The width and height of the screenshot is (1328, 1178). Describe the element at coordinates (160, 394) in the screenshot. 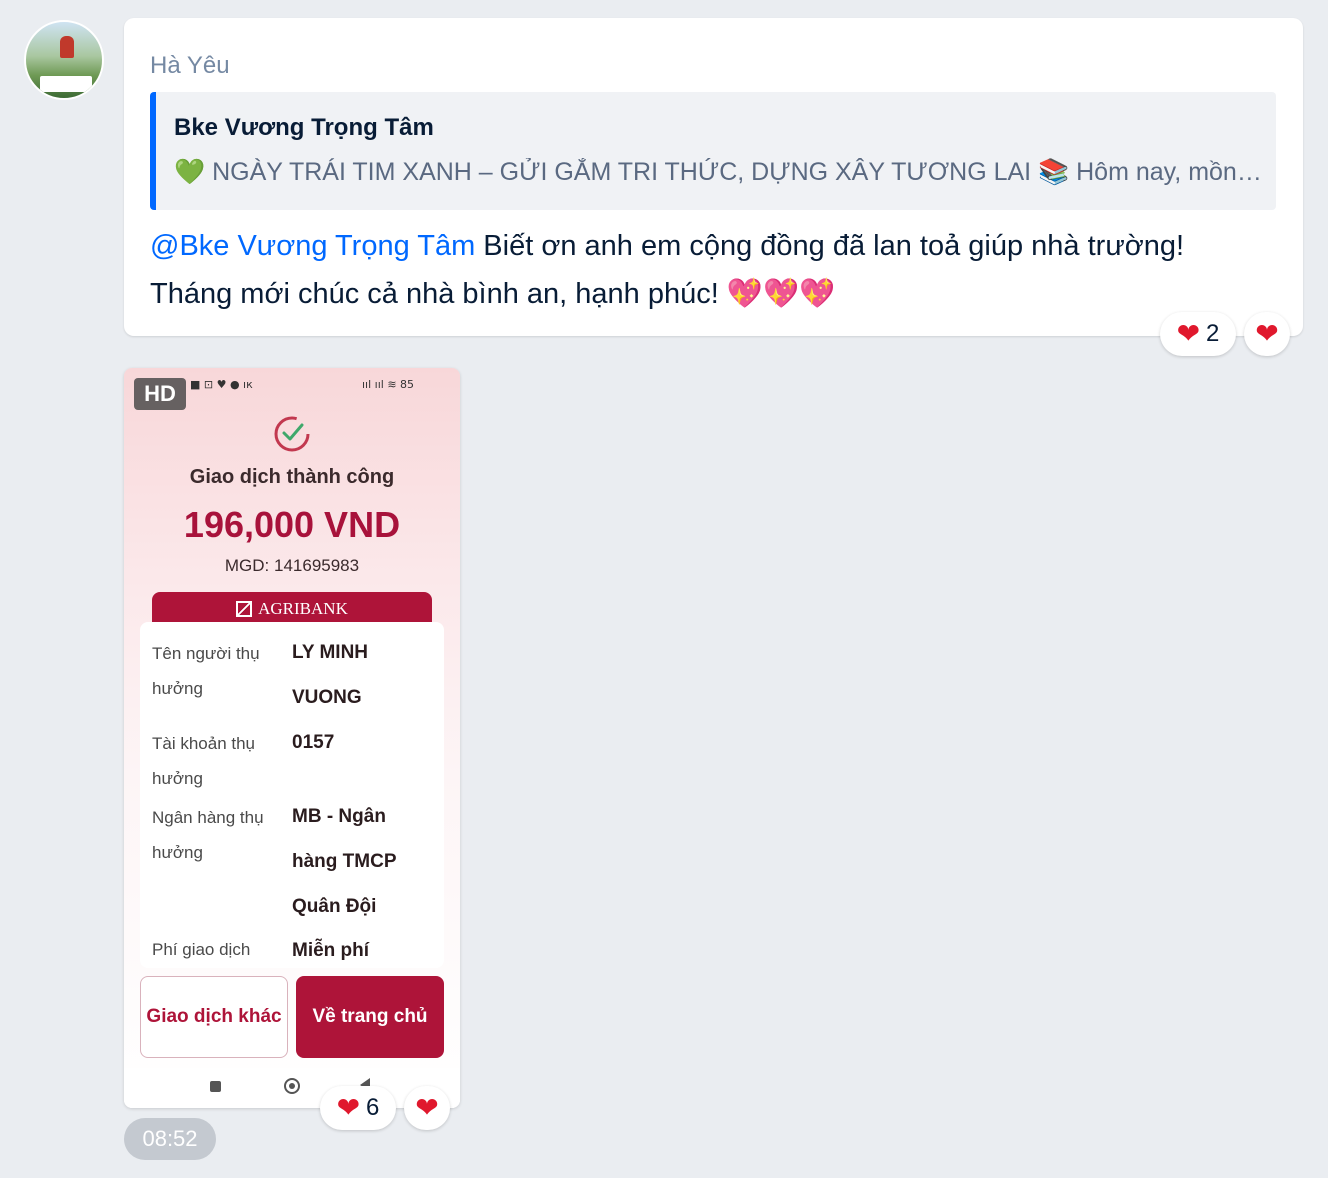

I see `hd-badge: HD` at that location.